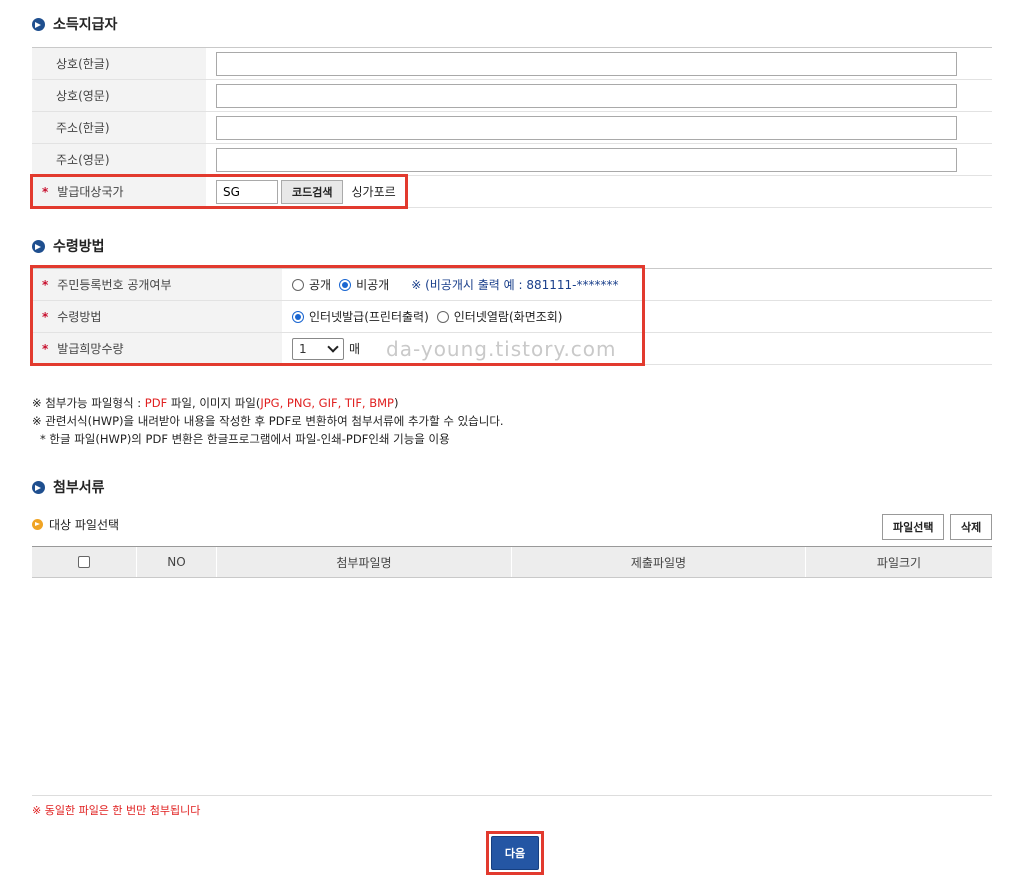  What do you see at coordinates (114, 285) in the screenshot?
I see `id-disclosure-label: 주민등록번호 공개여부` at bounding box center [114, 285].